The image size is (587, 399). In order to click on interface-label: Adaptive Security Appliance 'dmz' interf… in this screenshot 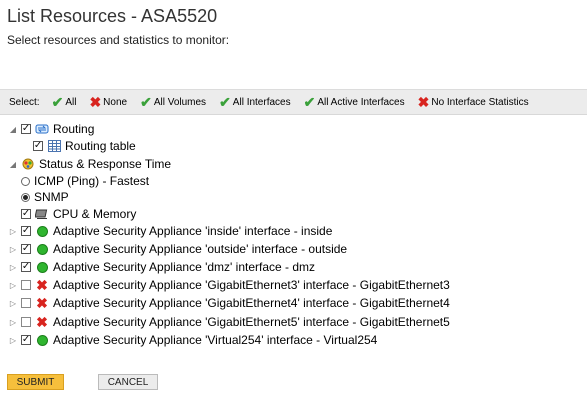, I will do `click(184, 267)`.